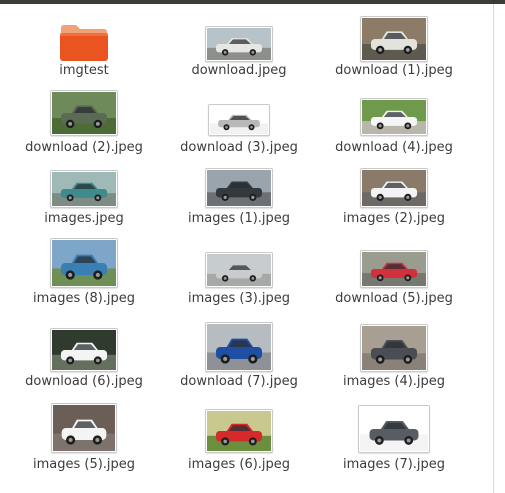  Describe the element at coordinates (394, 465) in the screenshot. I see `file-name-label: images (7).jpeg` at that location.